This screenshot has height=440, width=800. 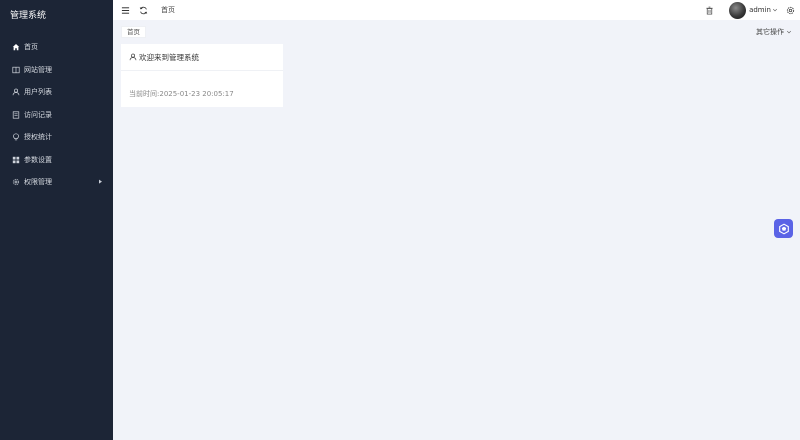 What do you see at coordinates (15, 69) in the screenshot?
I see `book-icon` at bounding box center [15, 69].